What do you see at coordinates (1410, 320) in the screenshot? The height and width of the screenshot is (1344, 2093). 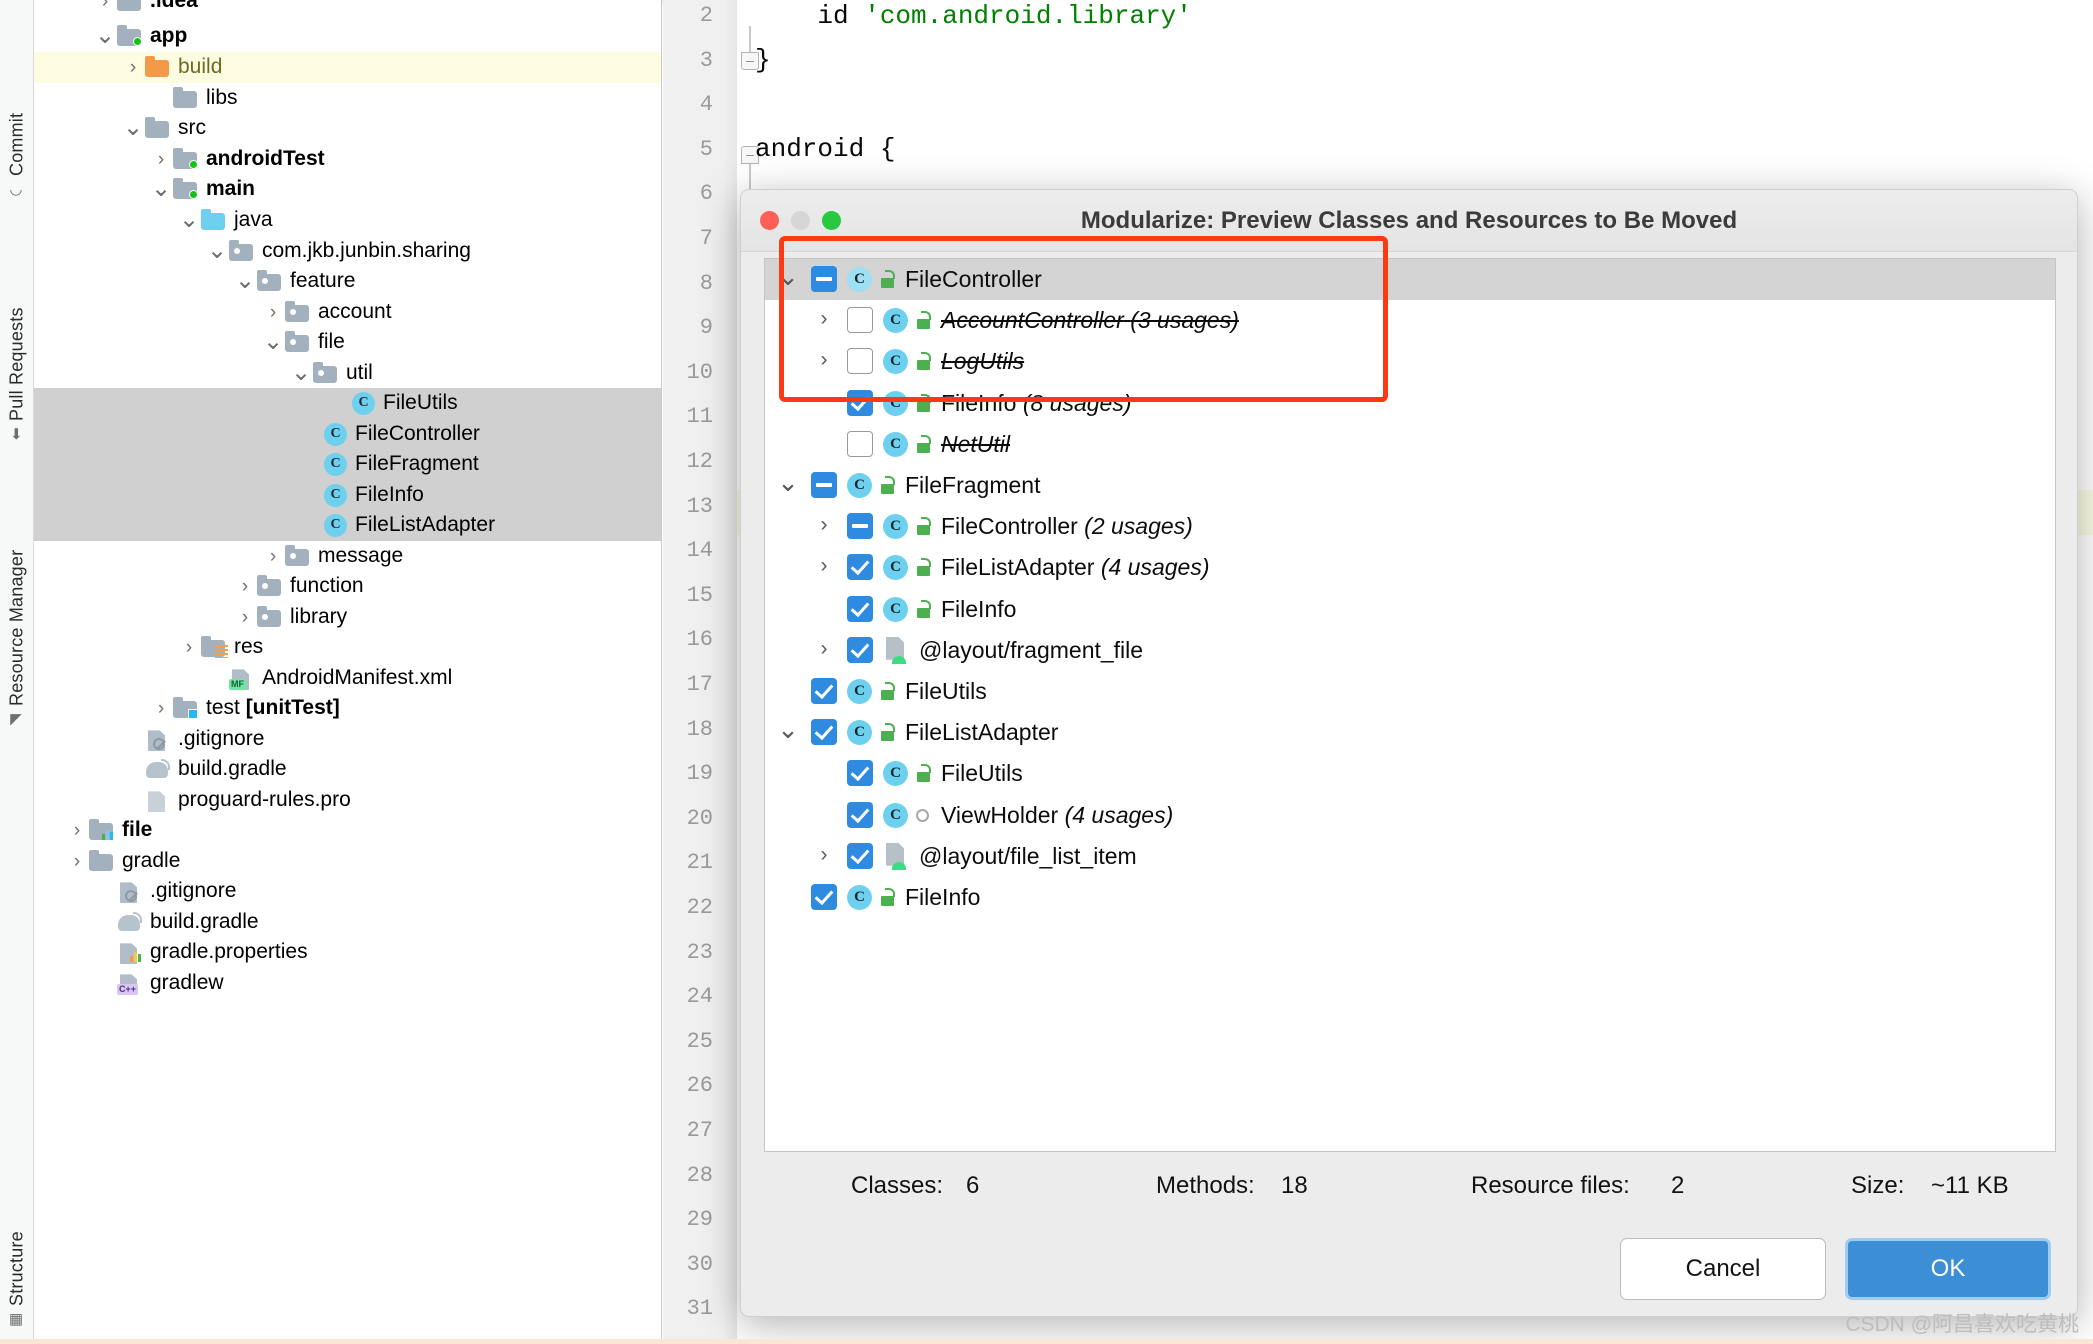 I see `preview-tree-row: › C AccountController (3 usages)` at bounding box center [1410, 320].